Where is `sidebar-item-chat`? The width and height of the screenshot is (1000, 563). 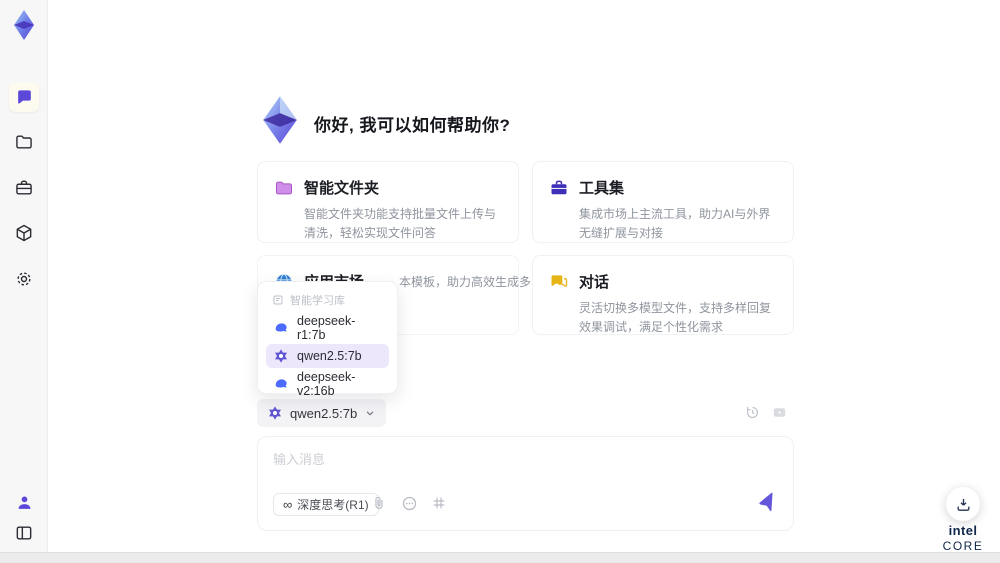
sidebar-item-chat is located at coordinates (24, 97).